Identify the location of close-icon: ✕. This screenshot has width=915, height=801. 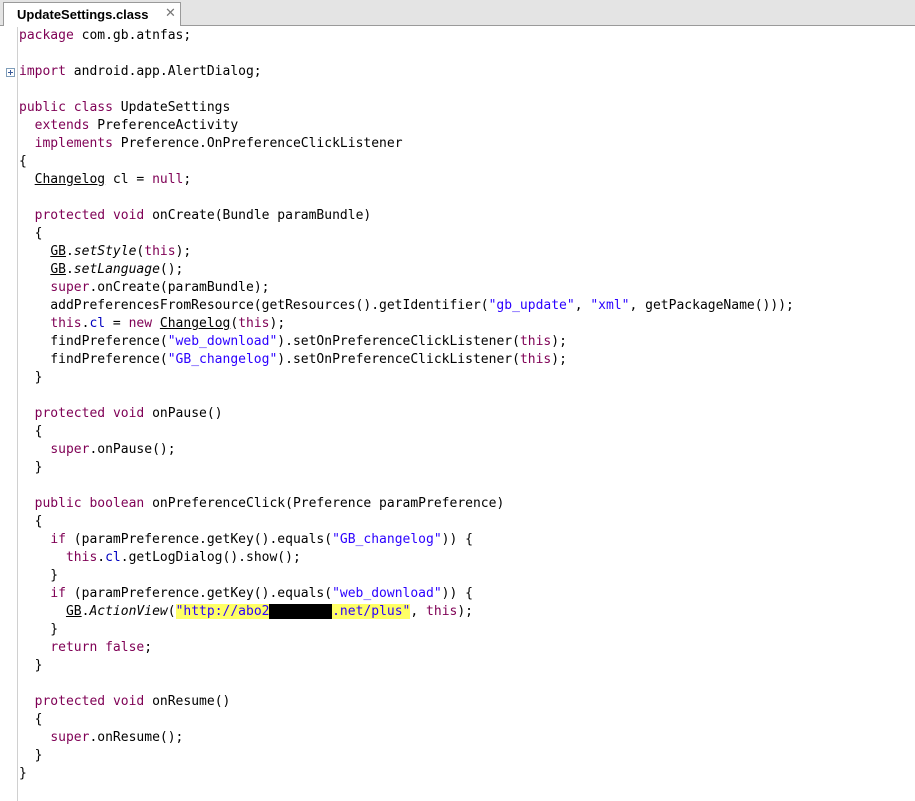
(170, 14).